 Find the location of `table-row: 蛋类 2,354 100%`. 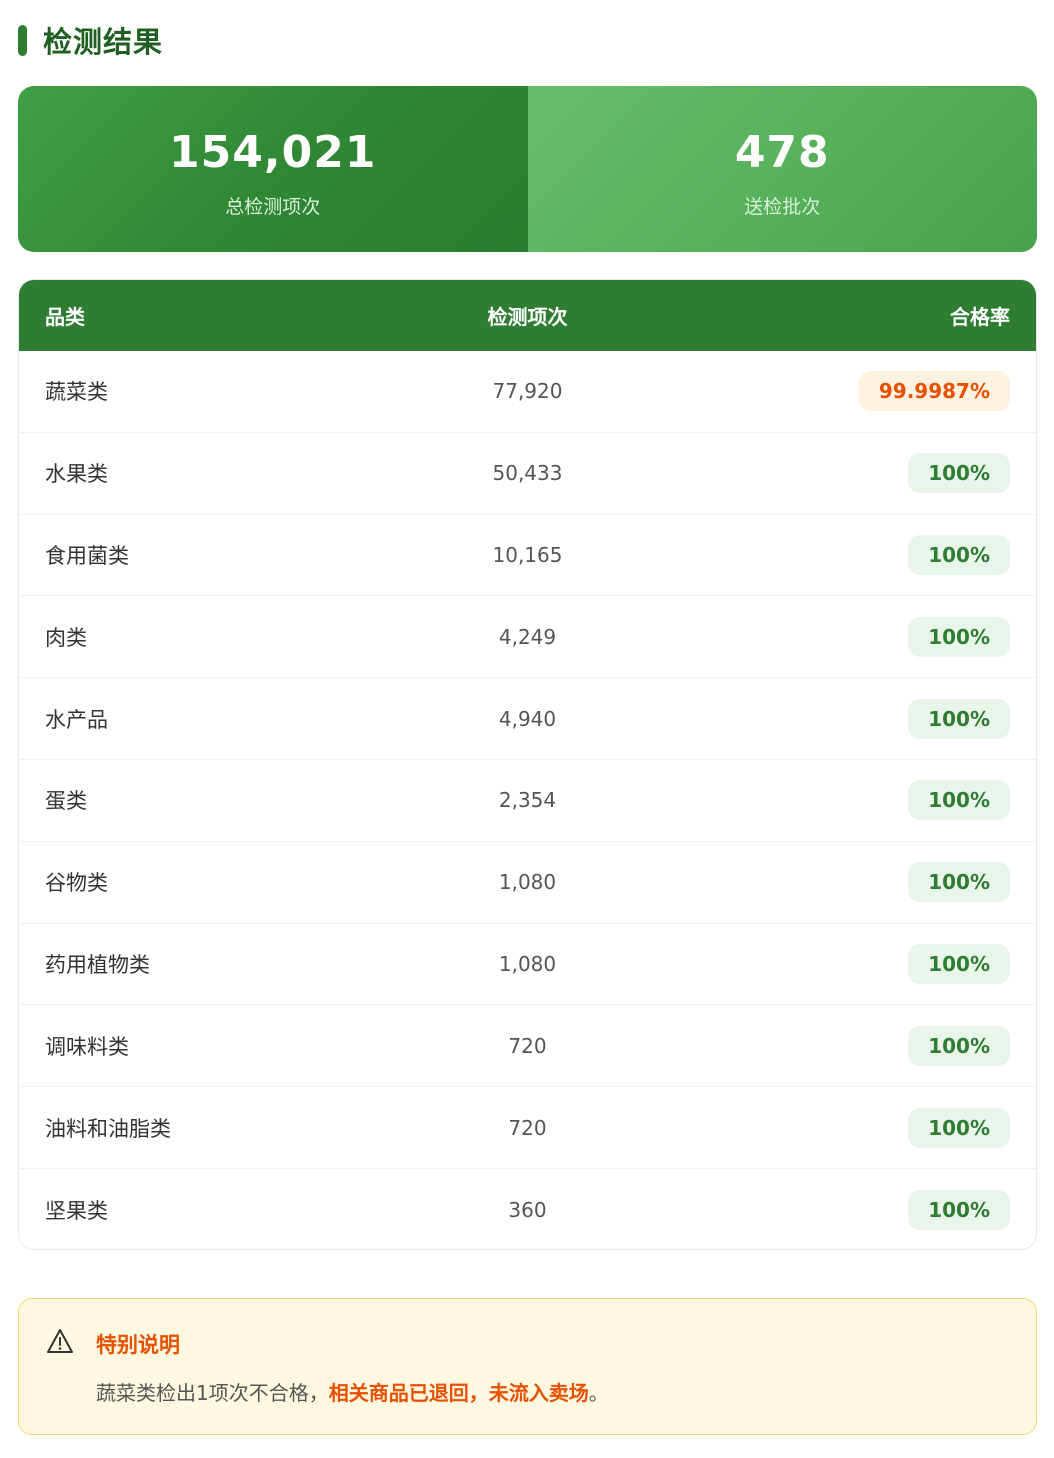

table-row: 蛋类 2,354 100% is located at coordinates (527, 801).